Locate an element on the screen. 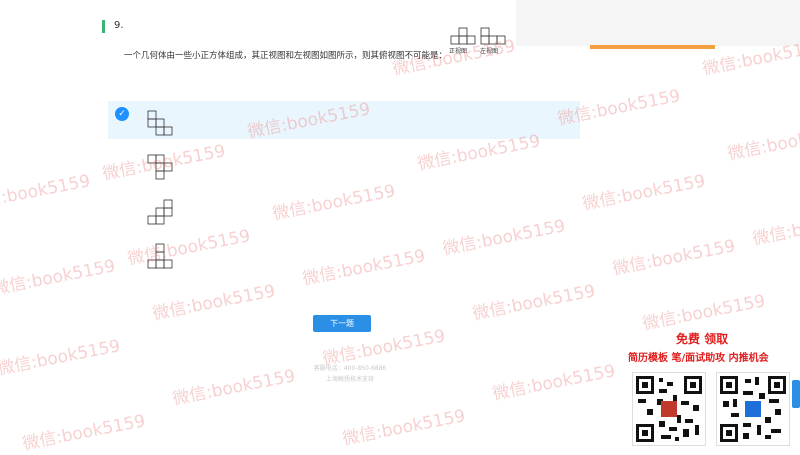 The height and width of the screenshot is (455, 800). qr-code-left is located at coordinates (669, 409).